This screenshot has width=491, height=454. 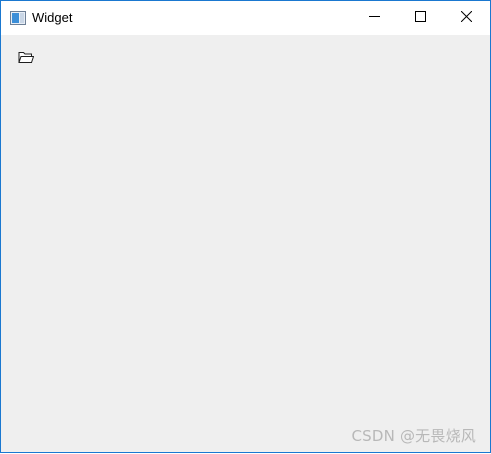 I want to click on open-folder-button, so click(x=26, y=59).